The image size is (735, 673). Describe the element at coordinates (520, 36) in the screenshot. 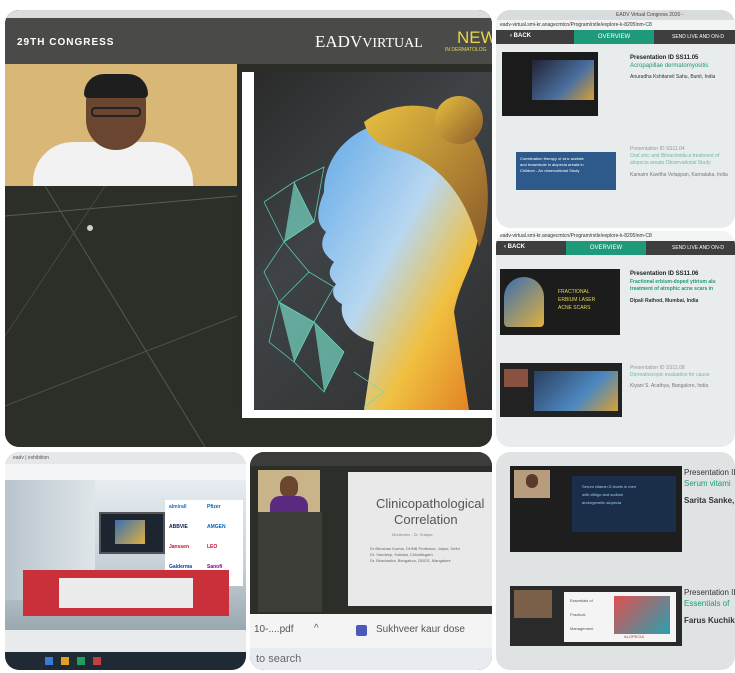

I see `back-button: ‹ BACK` at that location.